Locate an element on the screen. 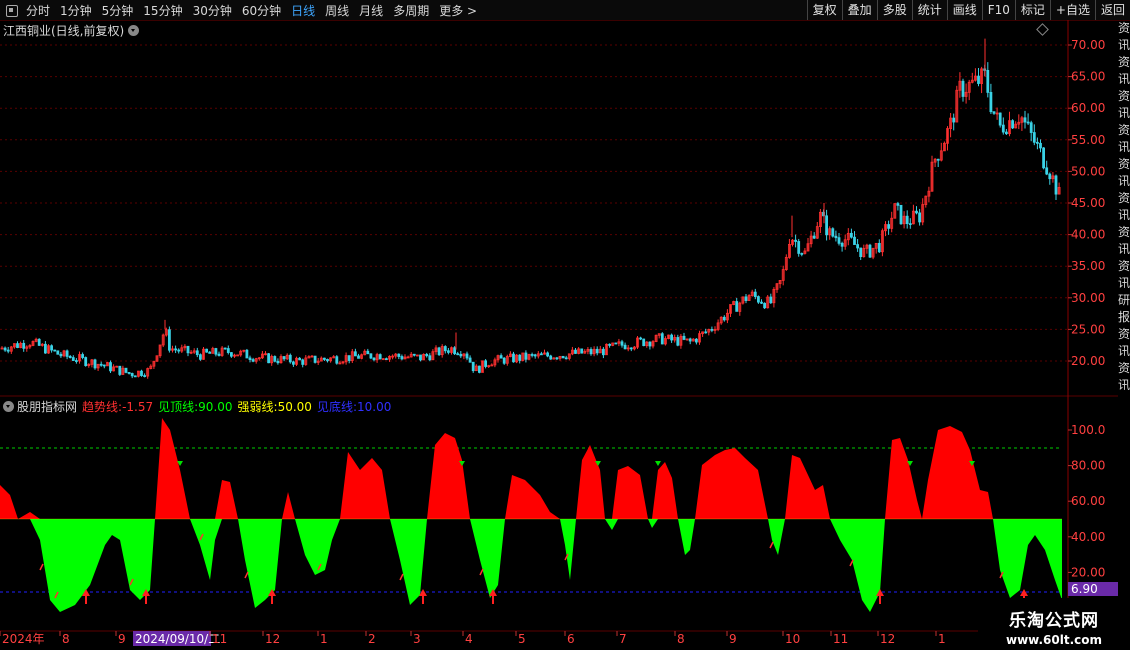 The height and width of the screenshot is (650, 1130). indicator-tick-label: 40.00 is located at coordinates (1088, 537).